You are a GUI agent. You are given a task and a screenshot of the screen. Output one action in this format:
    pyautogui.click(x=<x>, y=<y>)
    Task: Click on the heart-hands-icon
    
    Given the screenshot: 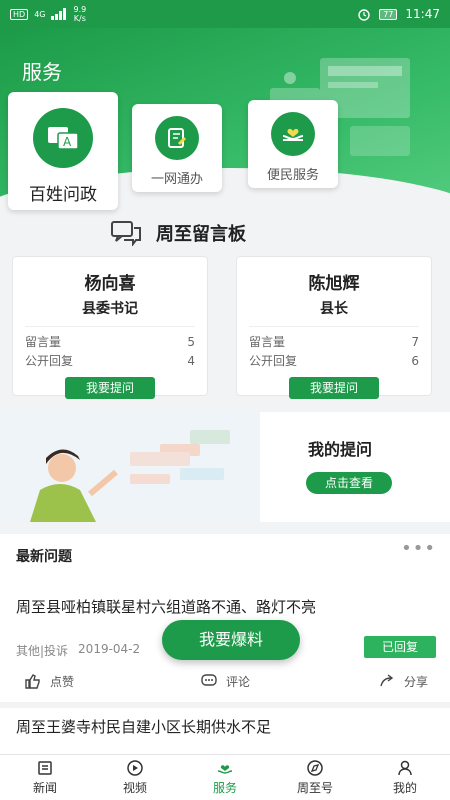 What is the action you would take?
    pyautogui.click(x=293, y=134)
    